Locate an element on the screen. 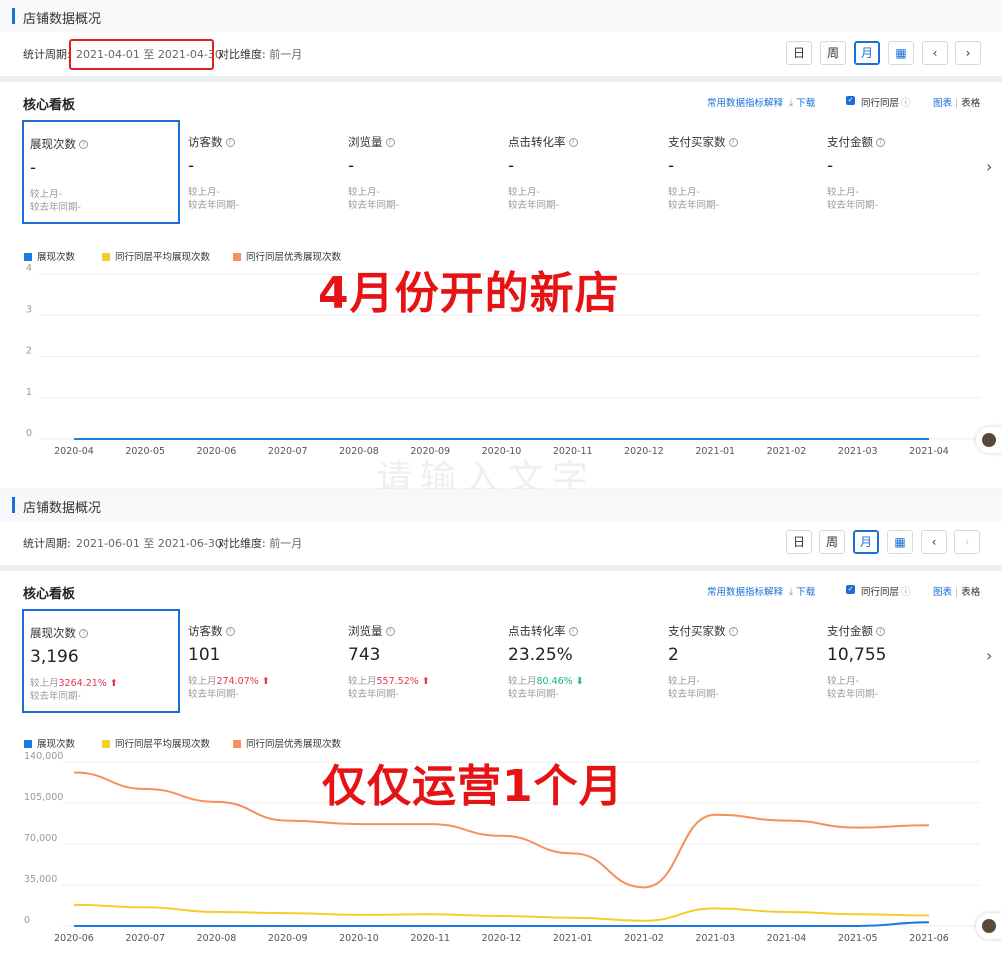 This screenshot has height=966, width=1002. metric-card-buyers: 支付买家数? 2 较上月- 较去年同期- is located at coordinates (741, 661).